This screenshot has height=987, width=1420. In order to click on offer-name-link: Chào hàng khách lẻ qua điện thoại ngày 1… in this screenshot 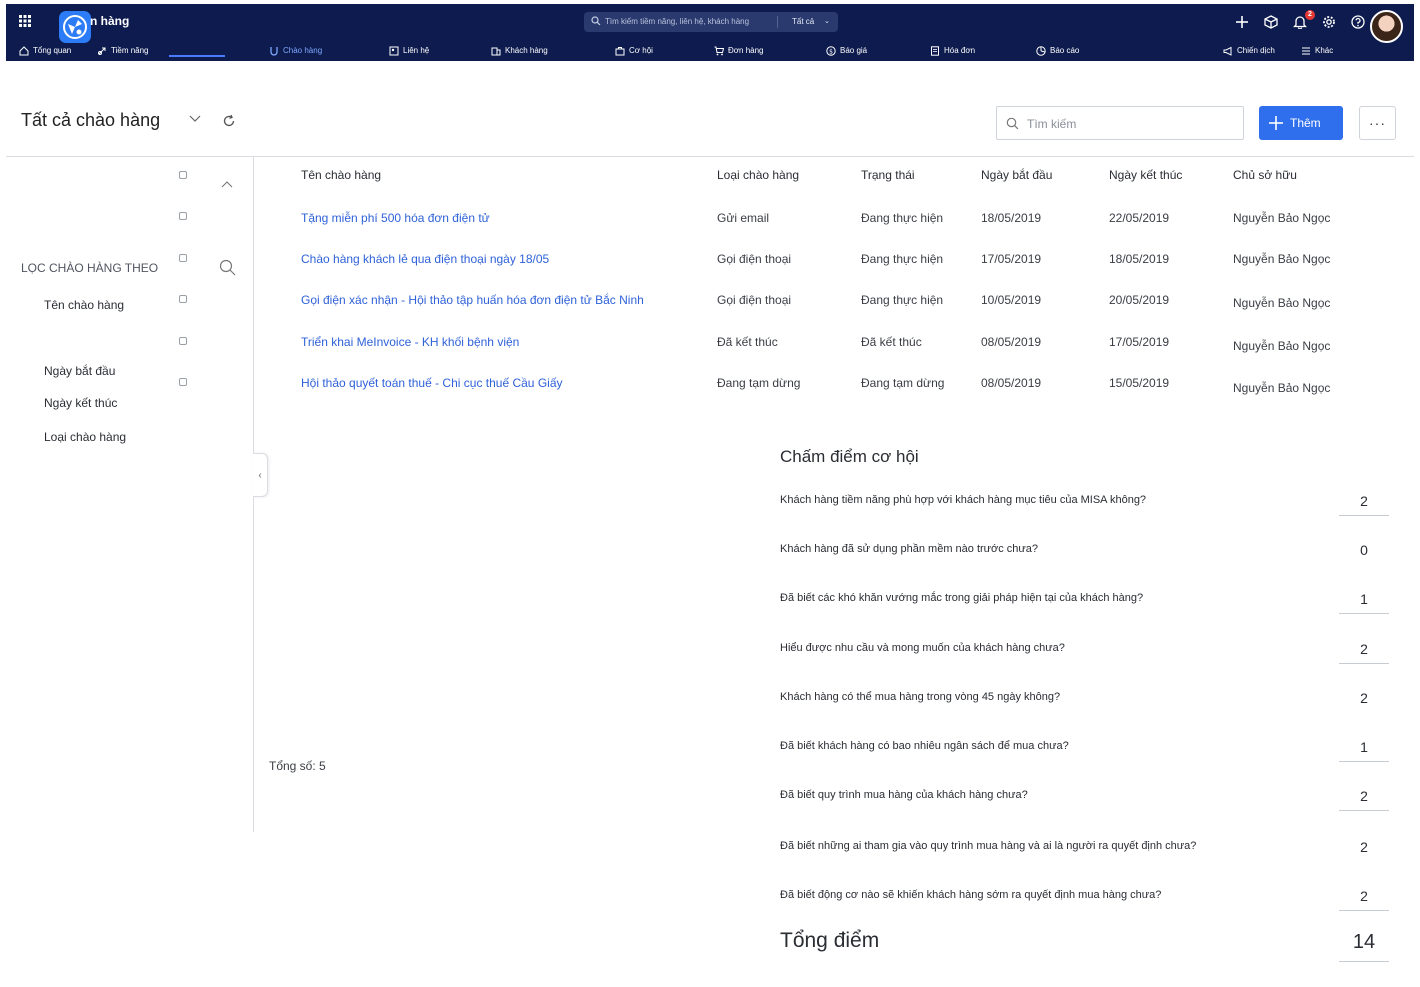, I will do `click(425, 259)`.